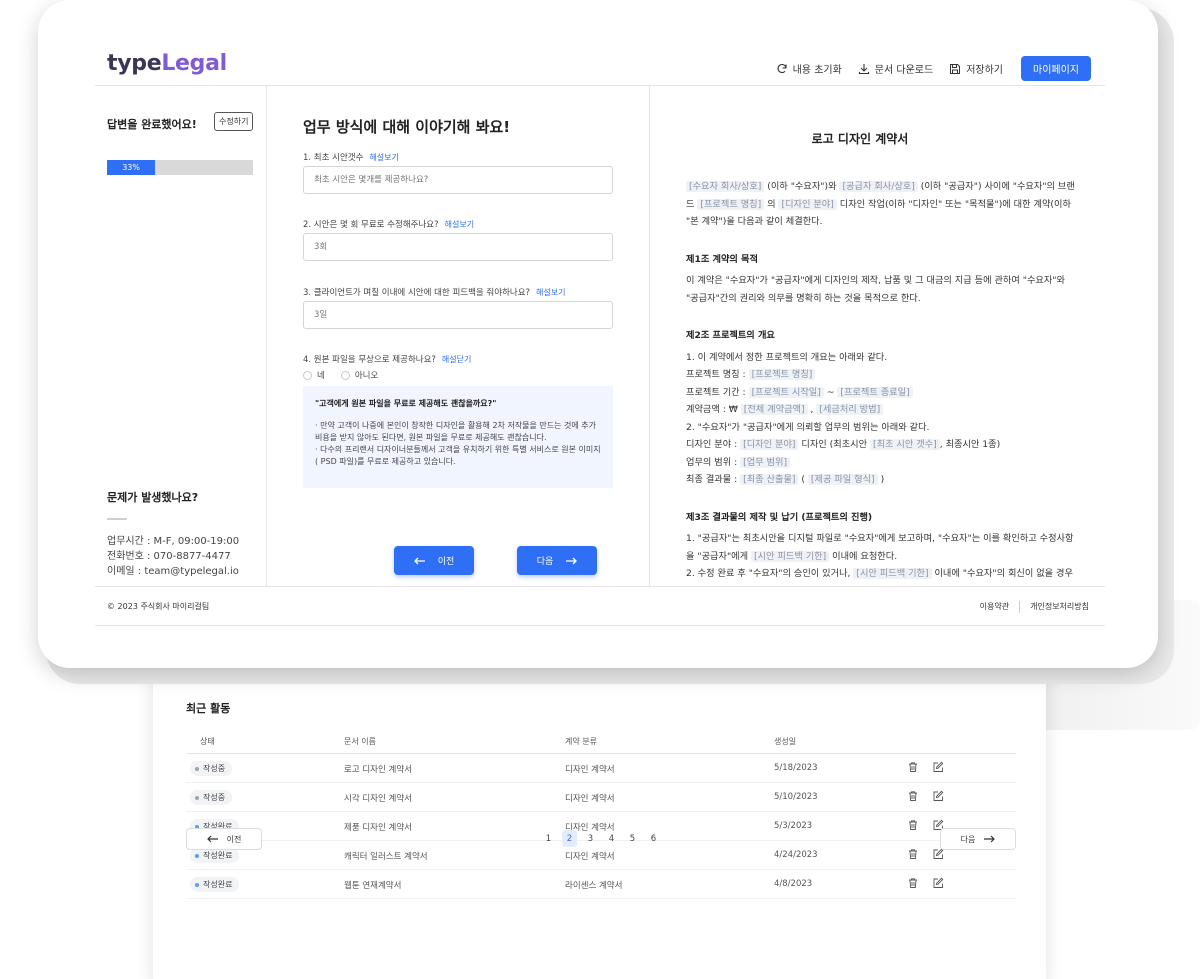 The image size is (1200, 979). Describe the element at coordinates (378, 769) in the screenshot. I see `document-name: 로고 디자인 계약서` at that location.